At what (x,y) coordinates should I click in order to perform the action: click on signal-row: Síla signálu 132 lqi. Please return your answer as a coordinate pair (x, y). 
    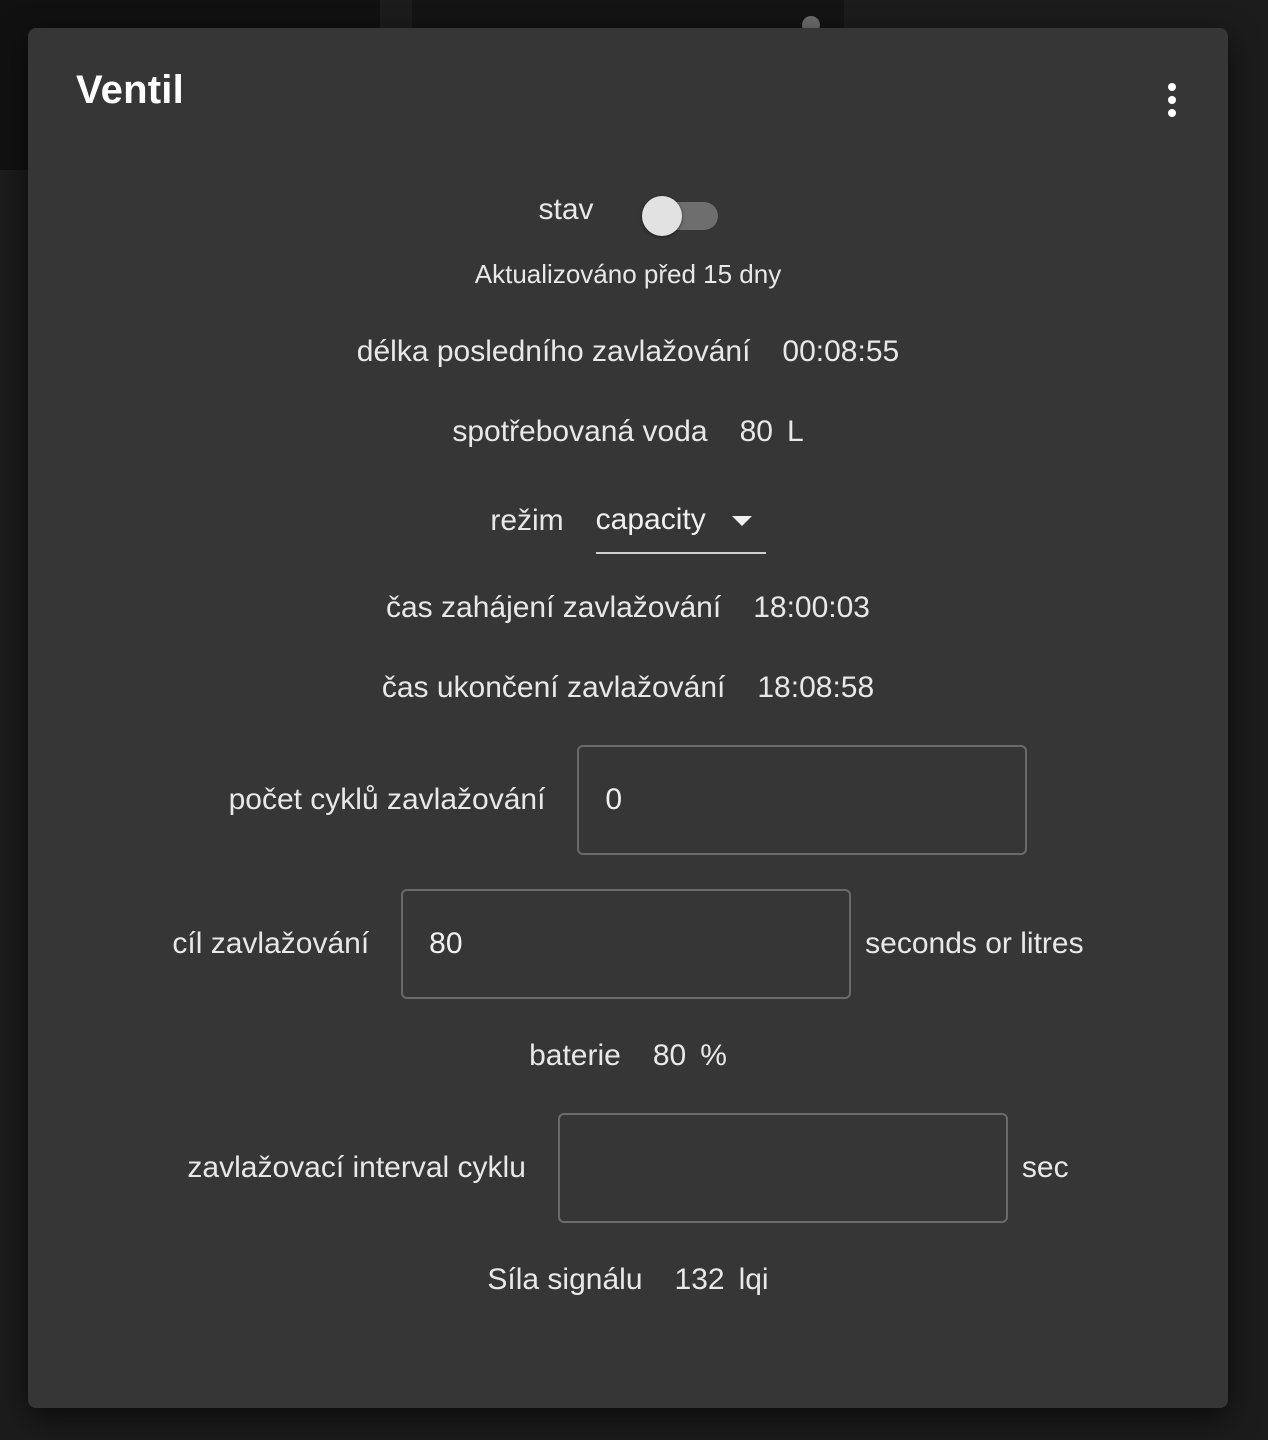
    Looking at the image, I should click on (628, 1280).